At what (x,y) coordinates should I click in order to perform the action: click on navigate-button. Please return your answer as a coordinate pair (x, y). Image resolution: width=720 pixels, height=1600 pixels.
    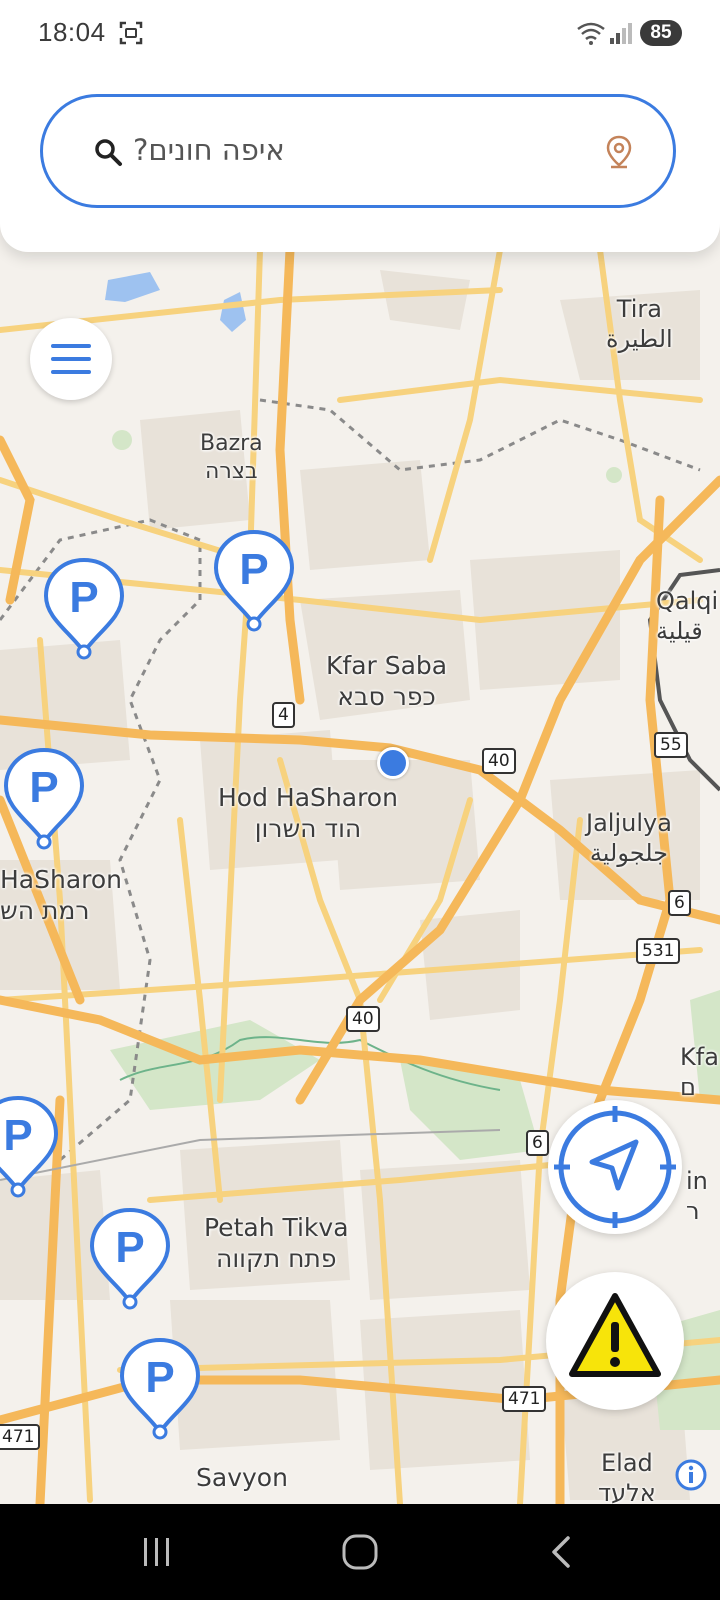
    Looking at the image, I should click on (615, 1167).